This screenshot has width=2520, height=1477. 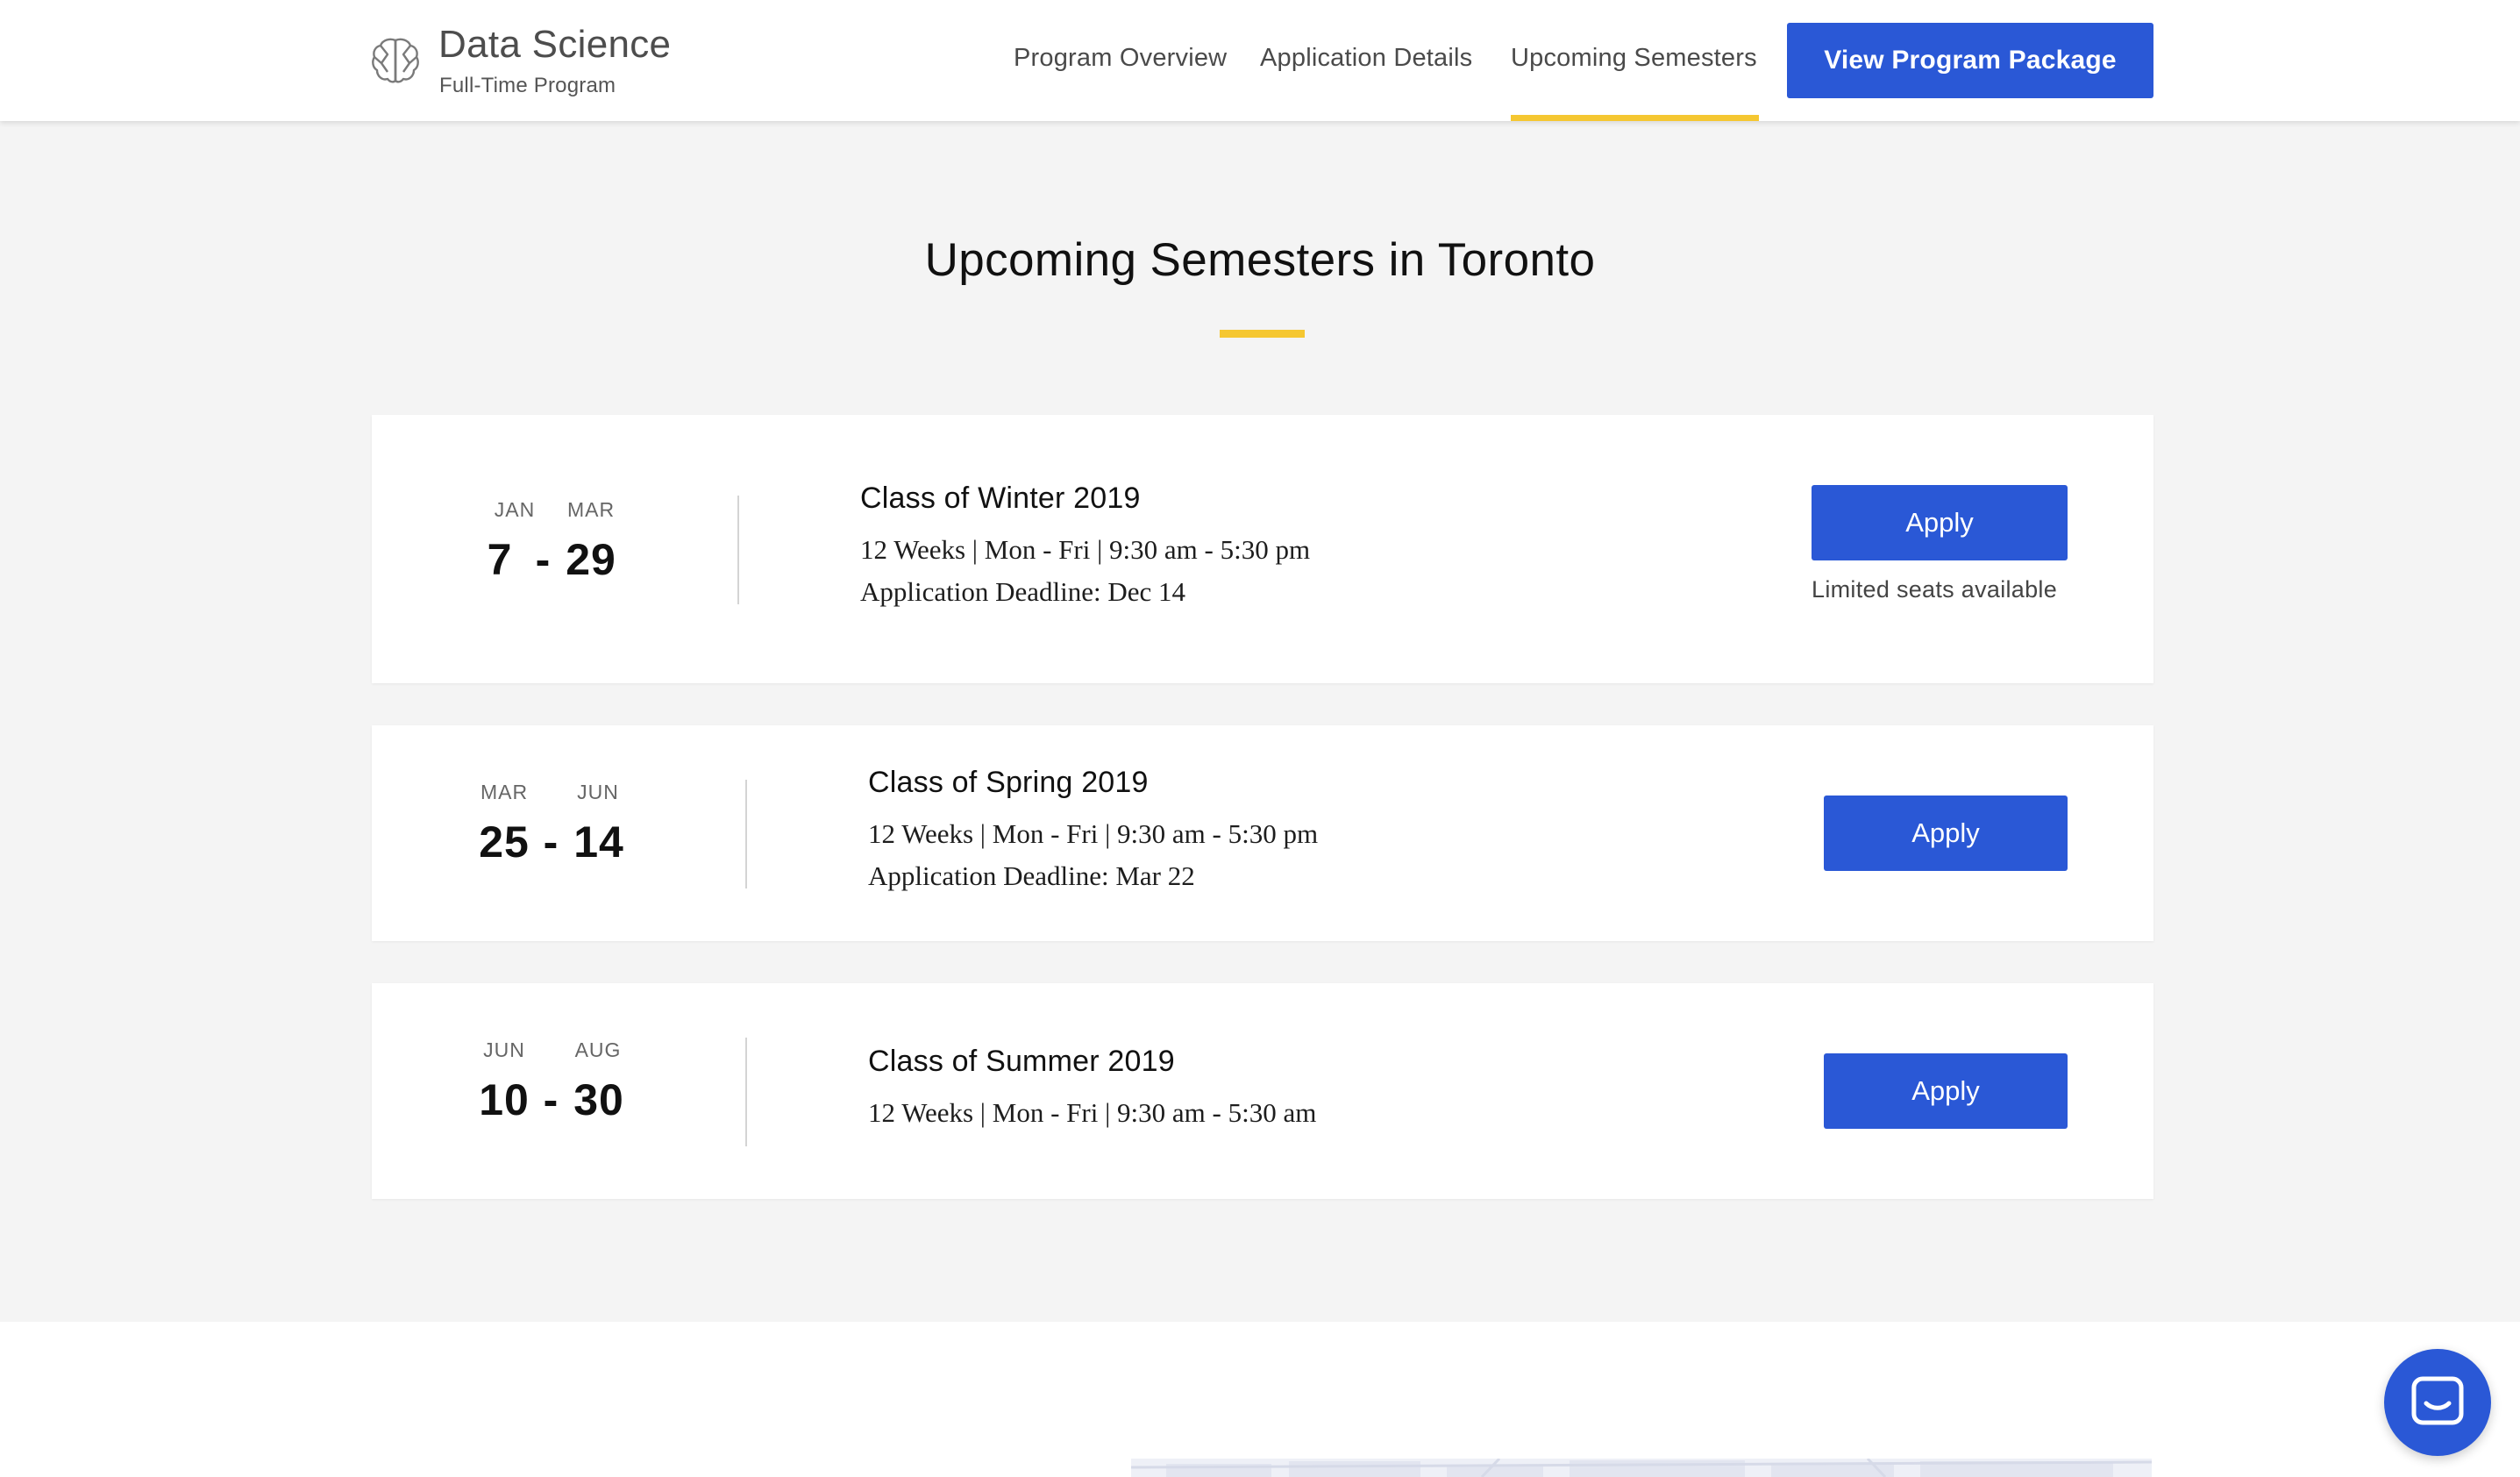 I want to click on map-preview, so click(x=1641, y=1468).